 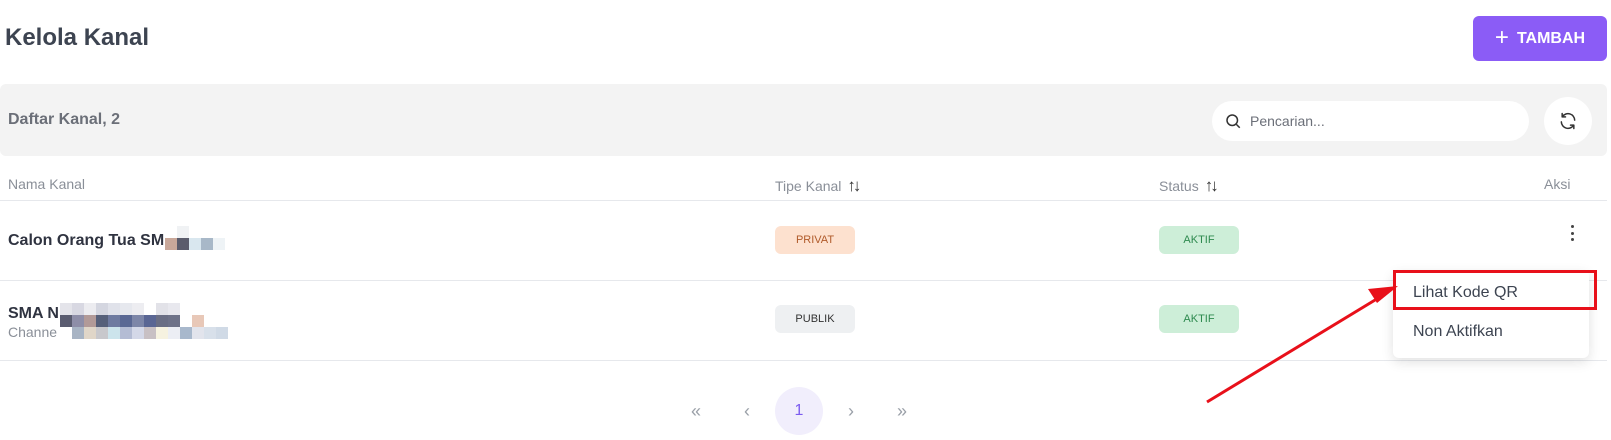 I want to click on next-page-button: ›, so click(x=851, y=411).